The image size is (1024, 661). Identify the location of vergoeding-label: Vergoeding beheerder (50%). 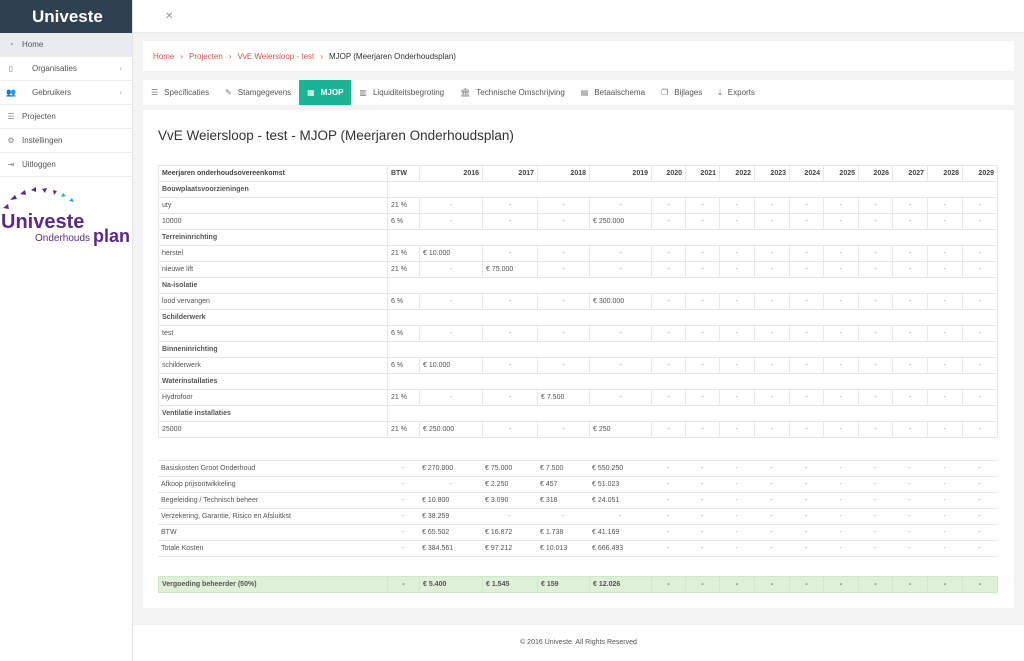
(273, 584).